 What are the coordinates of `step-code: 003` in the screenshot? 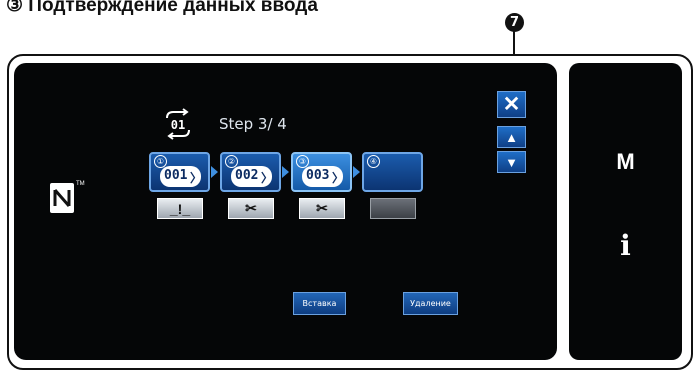 It's located at (318, 175).